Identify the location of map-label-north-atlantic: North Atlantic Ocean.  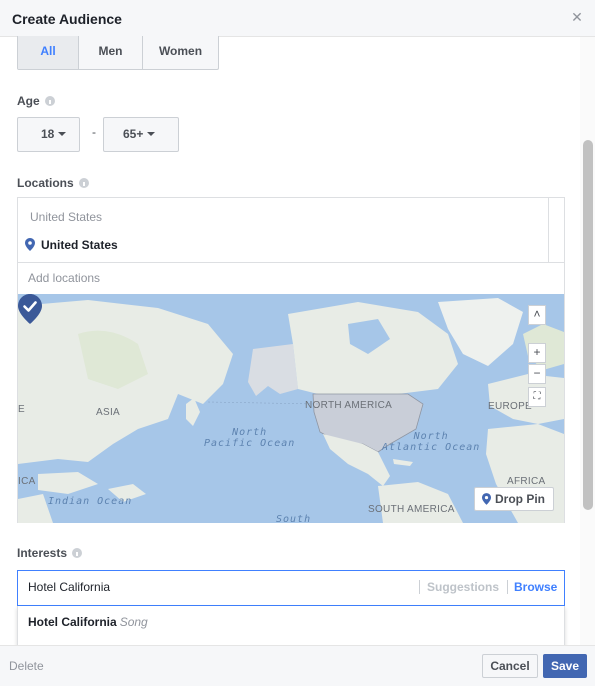
(431, 442).